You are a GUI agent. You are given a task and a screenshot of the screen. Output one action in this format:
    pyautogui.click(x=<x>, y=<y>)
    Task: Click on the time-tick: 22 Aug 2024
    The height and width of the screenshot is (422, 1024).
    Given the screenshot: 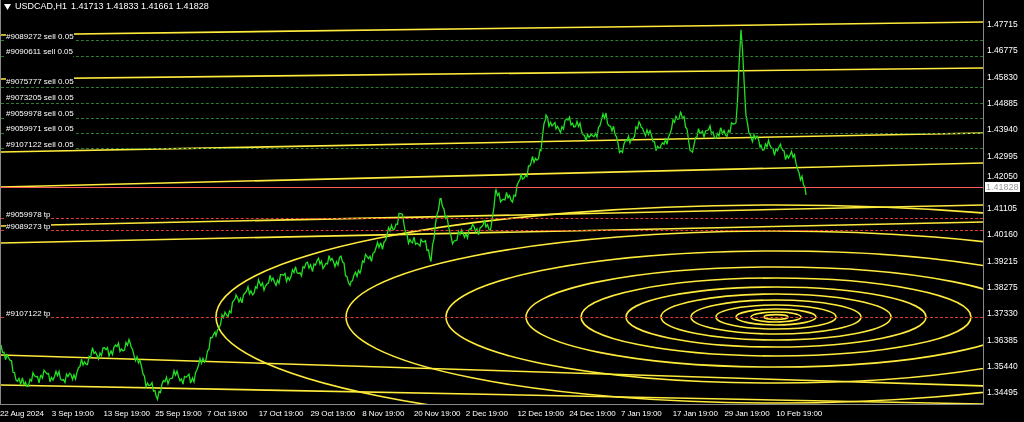 What is the action you would take?
    pyautogui.click(x=22, y=413)
    